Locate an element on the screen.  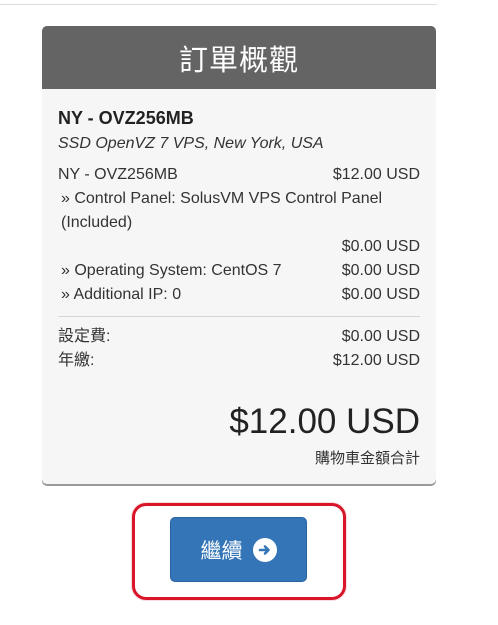
line-item: » Operating System: CentOS 7 $0.00 USD is located at coordinates (239, 271).